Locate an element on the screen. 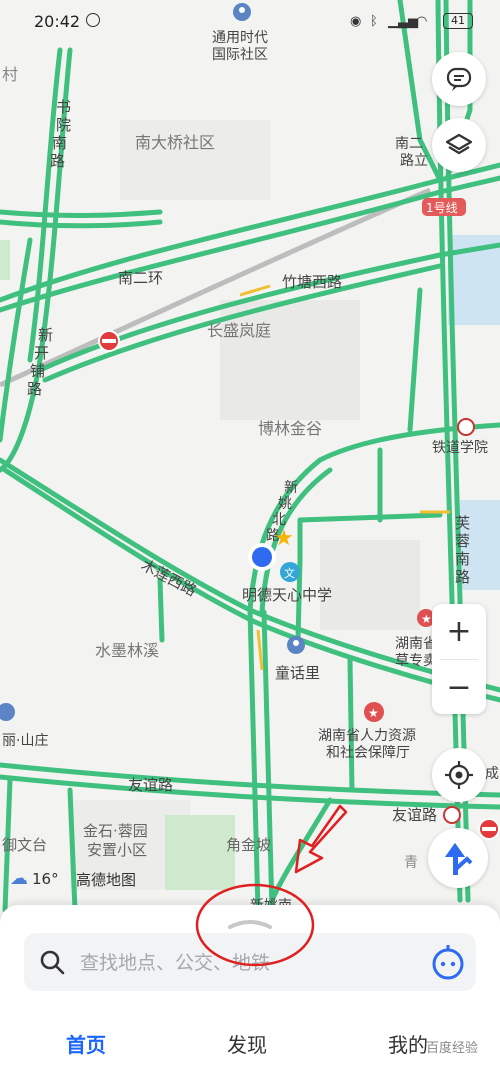  route-button is located at coordinates (458, 858).